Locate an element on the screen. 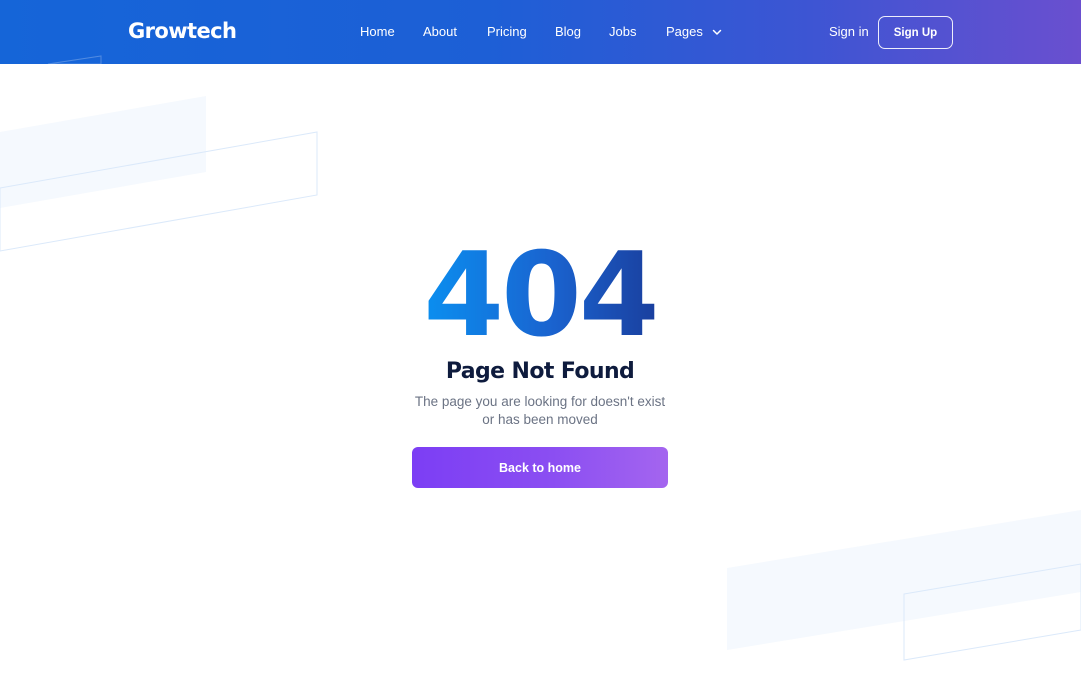  page-title: Page Not Found is located at coordinates (540, 371).